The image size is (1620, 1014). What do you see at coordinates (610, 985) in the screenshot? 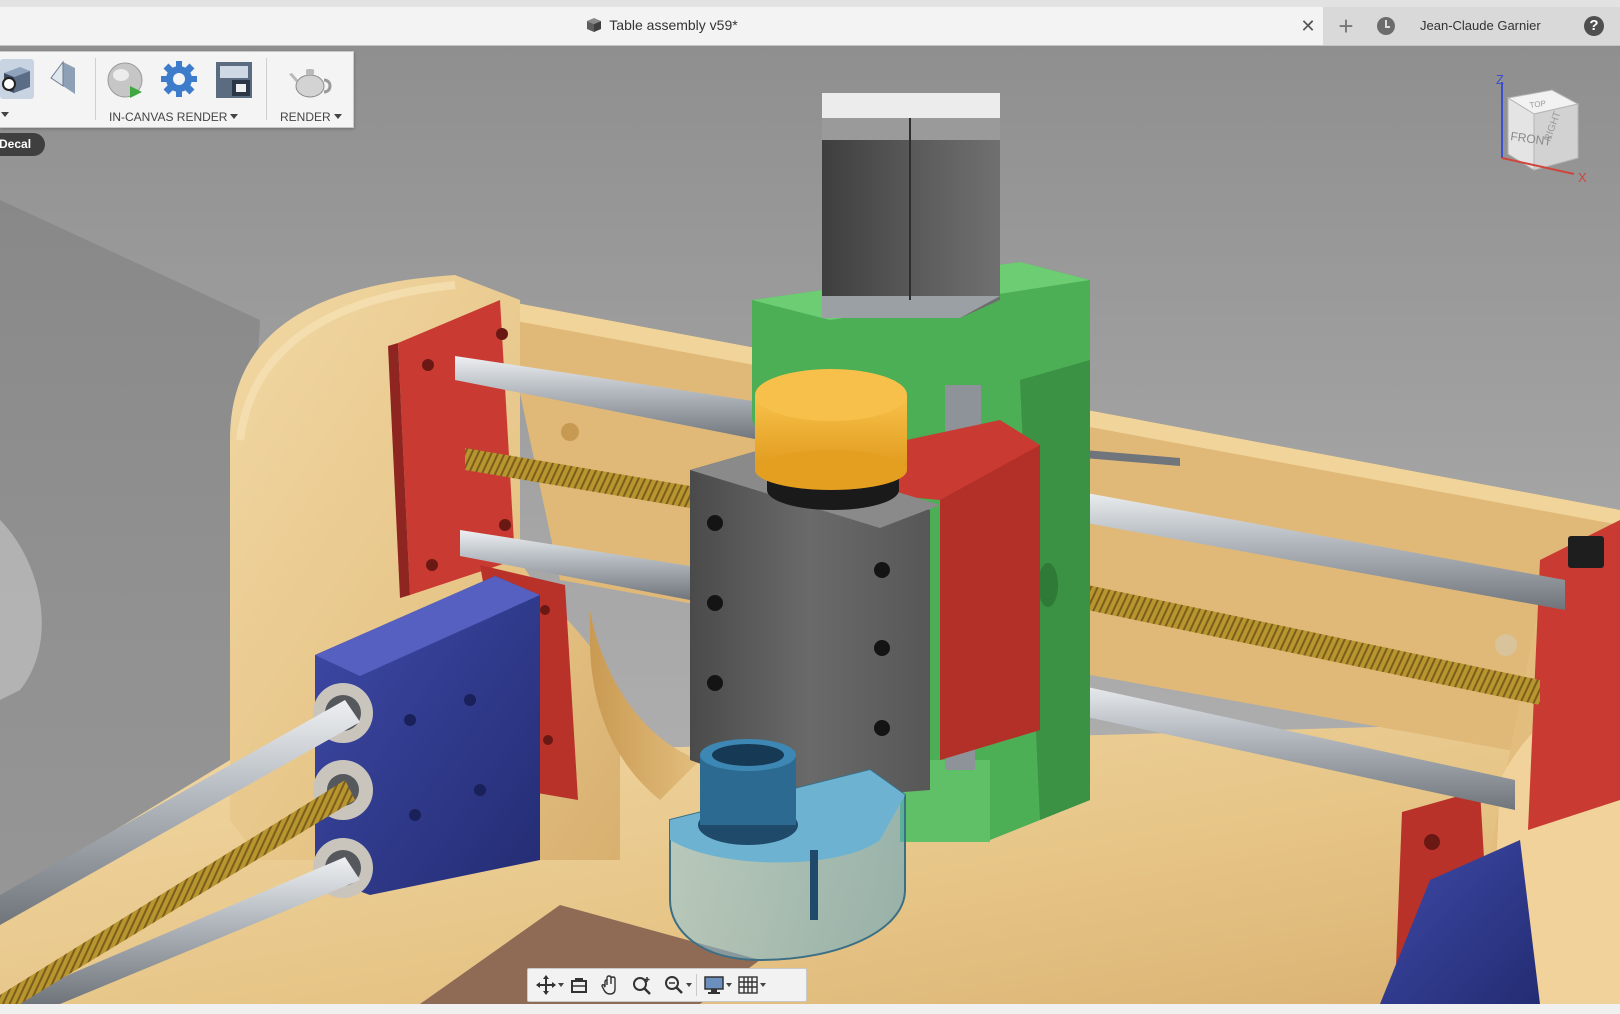
I see `pan-icon` at bounding box center [610, 985].